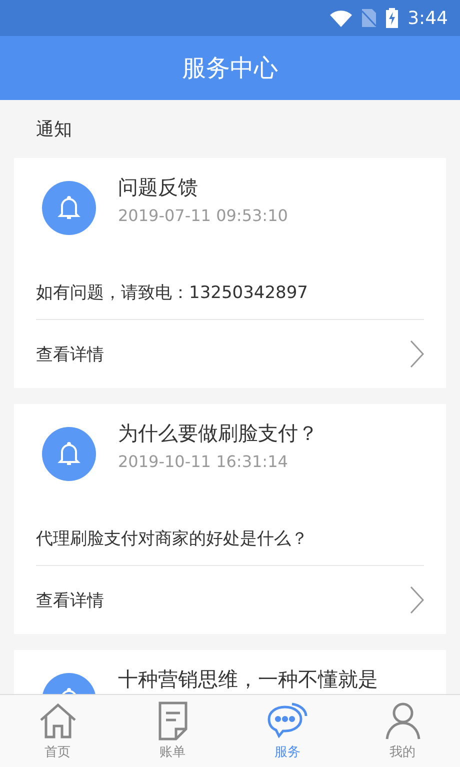  Describe the element at coordinates (172, 731) in the screenshot. I see `tab-item: 账单` at that location.